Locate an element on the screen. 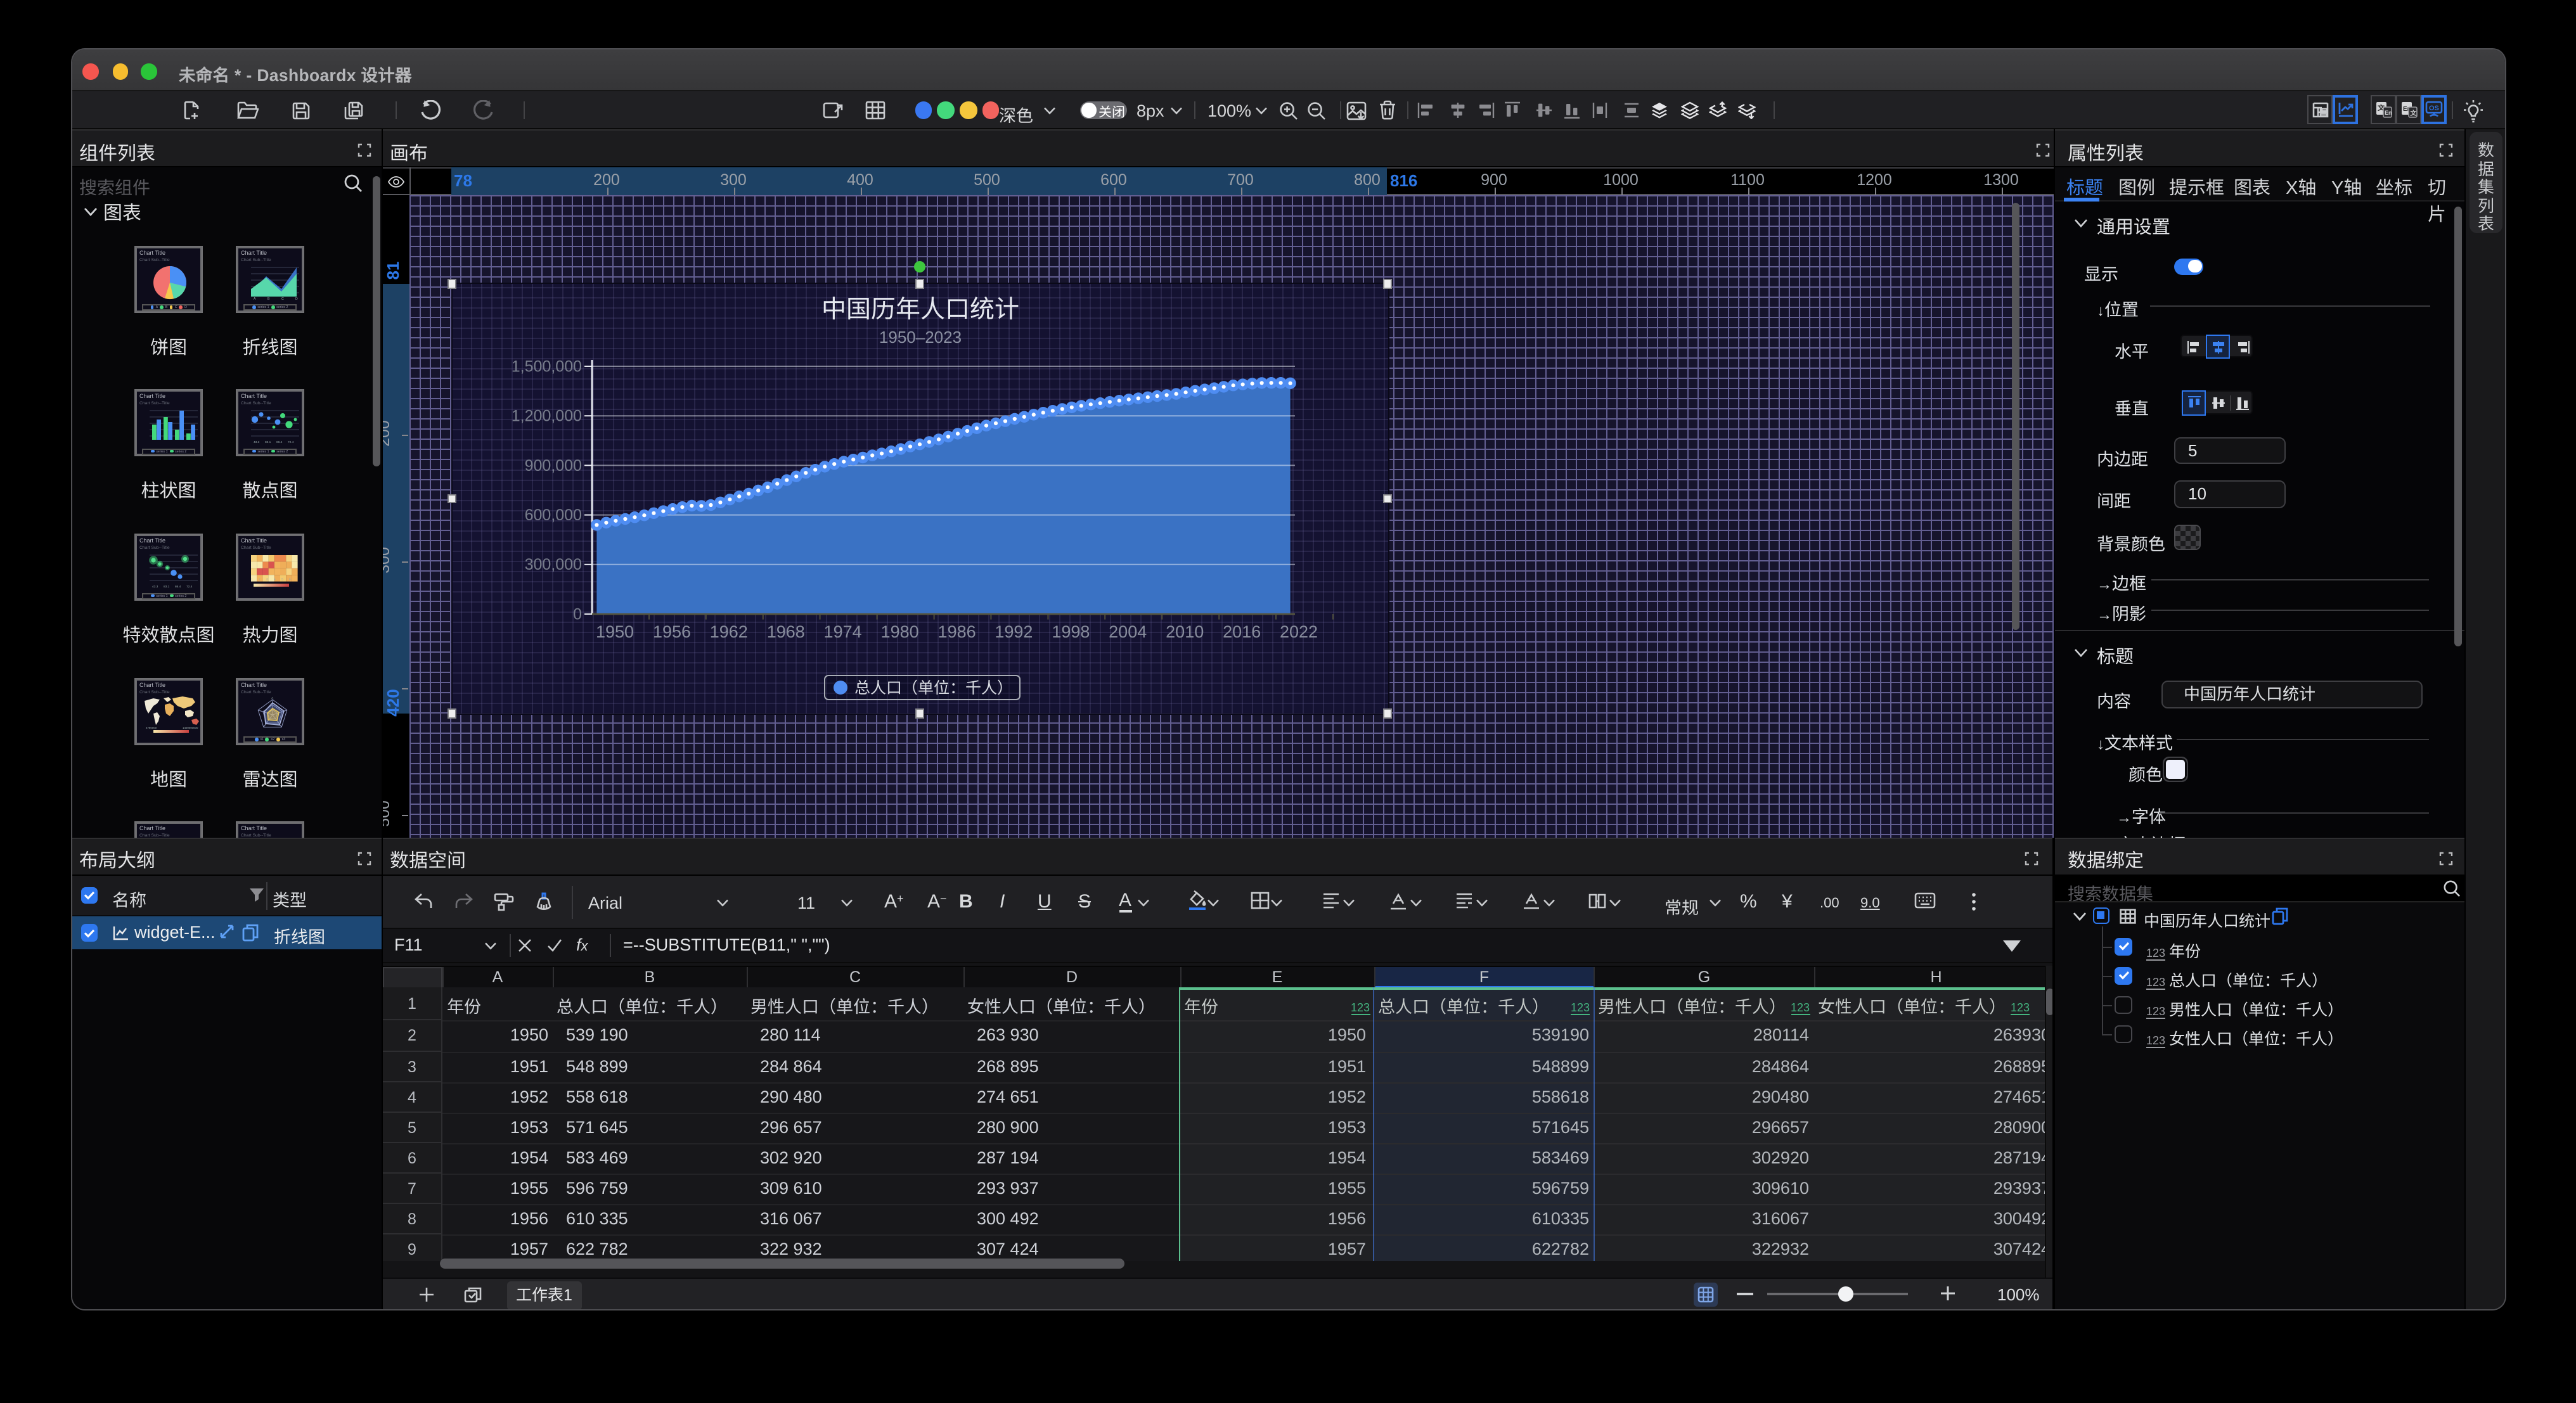  svg-text: 2010 is located at coordinates (1184, 631).